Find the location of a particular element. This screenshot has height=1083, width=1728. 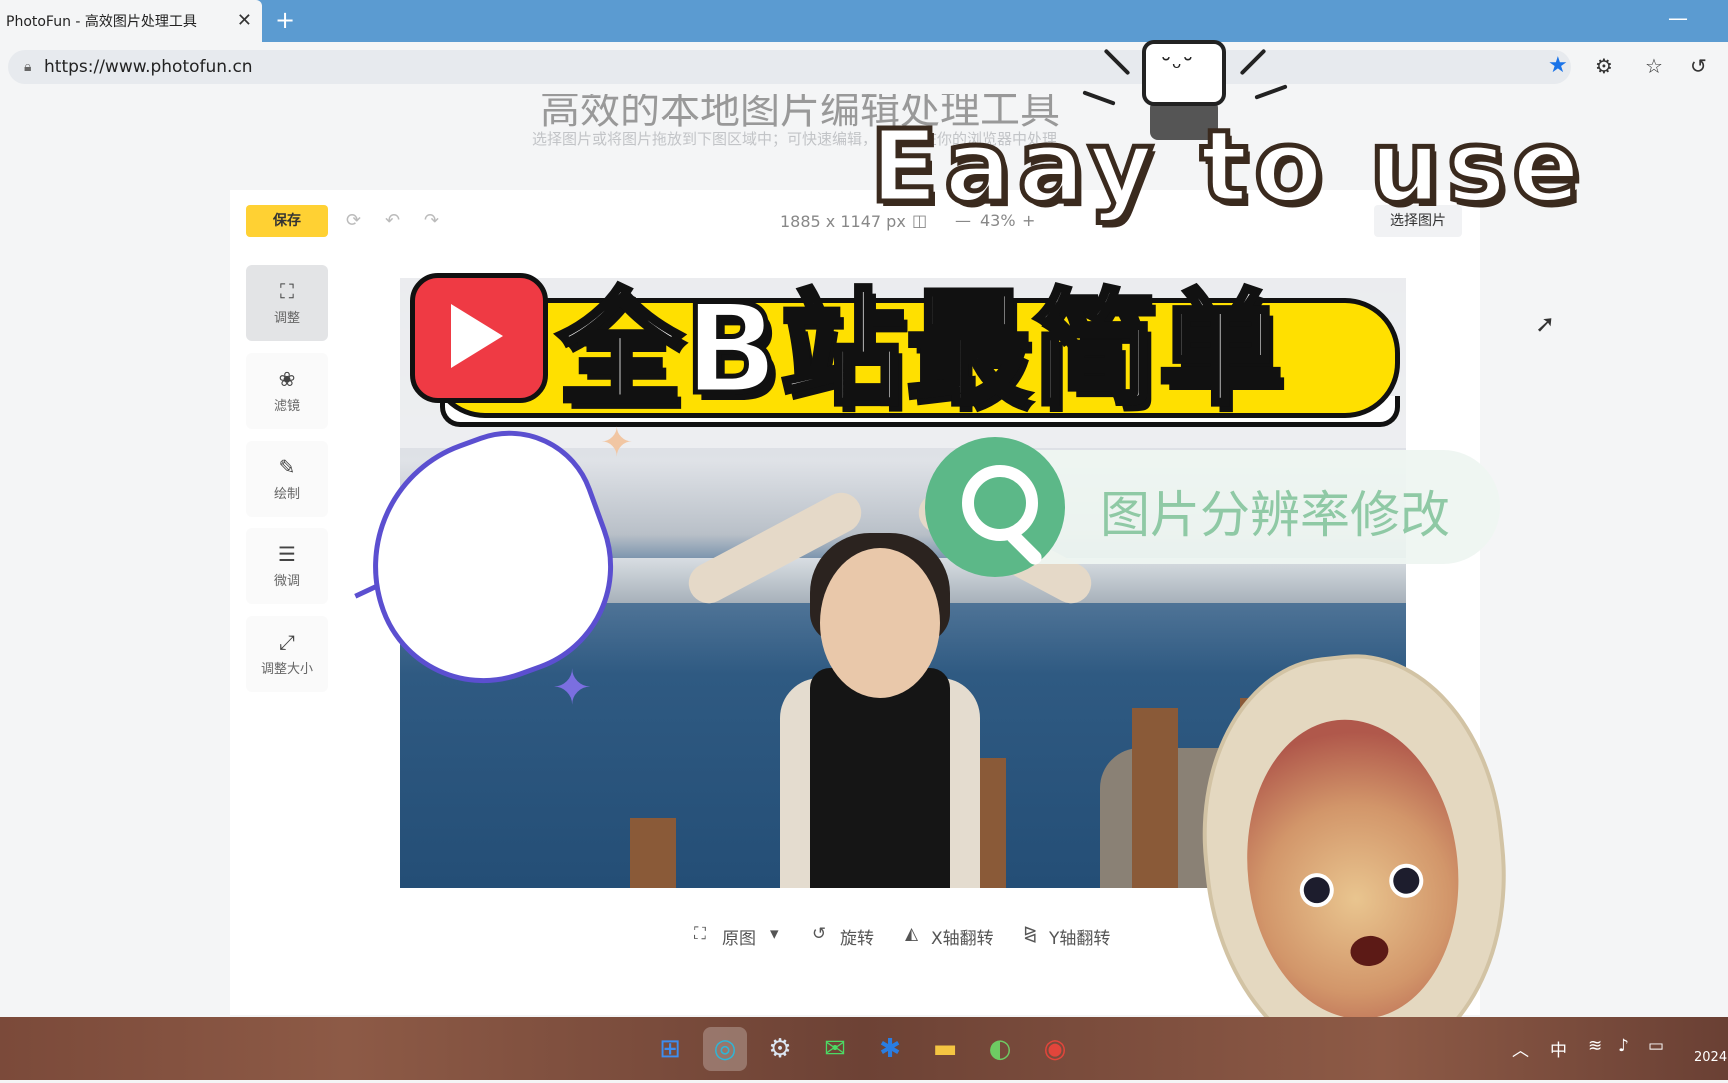

spark-line is located at coordinates (1099, 98).